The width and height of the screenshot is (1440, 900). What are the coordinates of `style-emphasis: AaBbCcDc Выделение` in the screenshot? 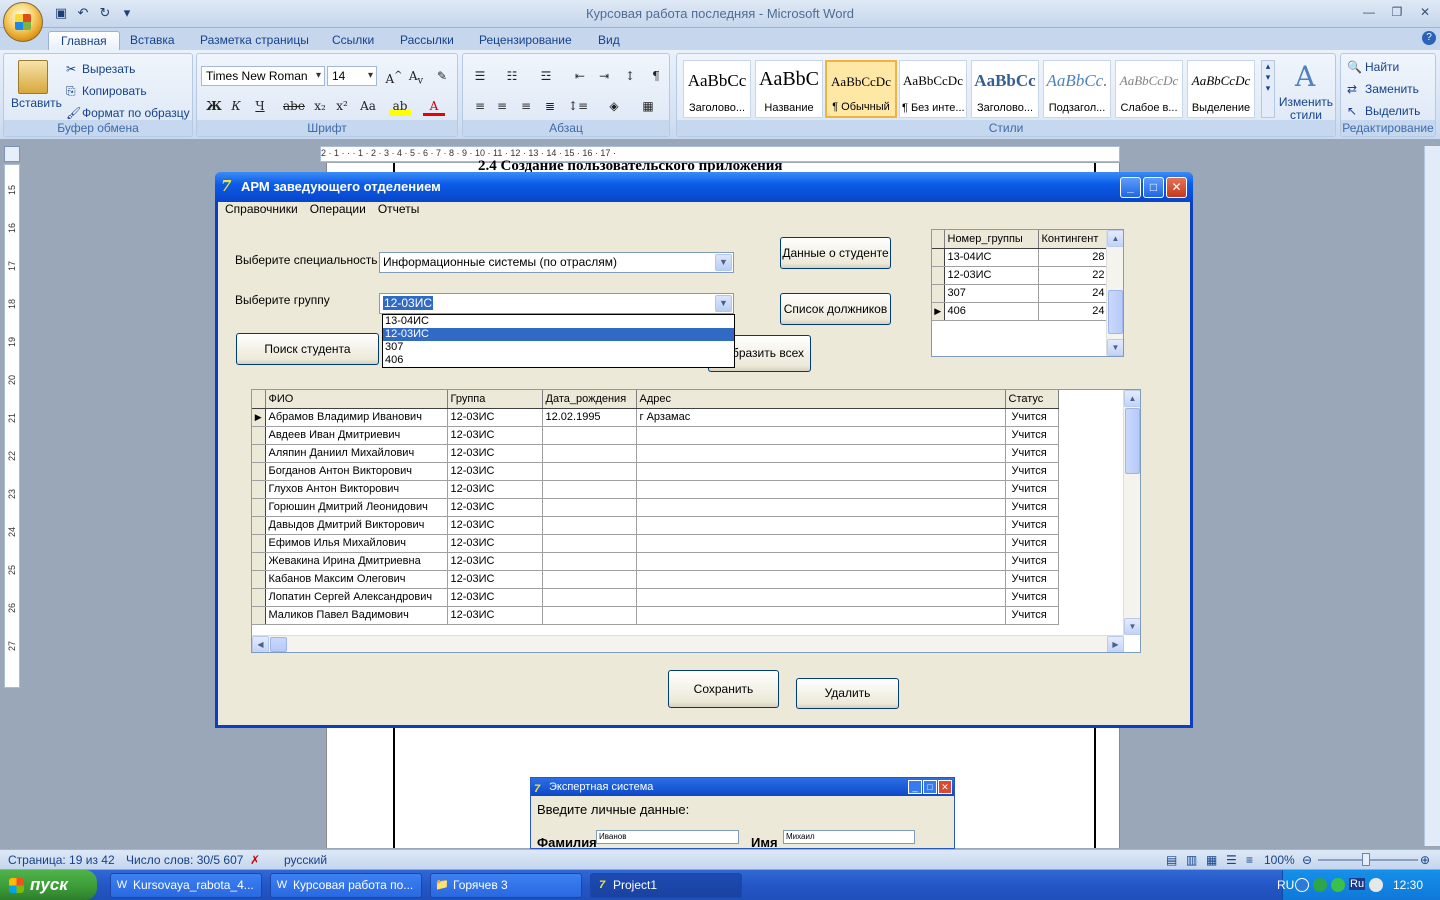 It's located at (1221, 89).